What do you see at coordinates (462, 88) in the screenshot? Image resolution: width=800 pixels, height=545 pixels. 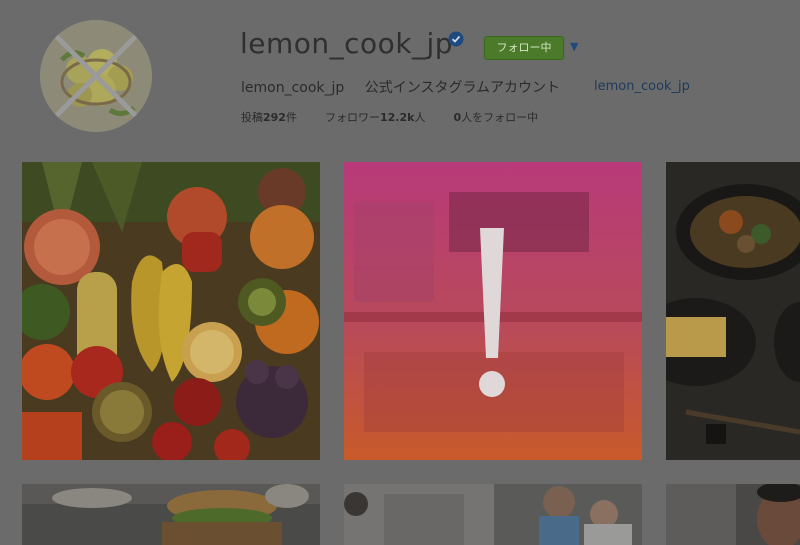 I see `profile-description: 公式インスタグラムアカウント` at bounding box center [462, 88].